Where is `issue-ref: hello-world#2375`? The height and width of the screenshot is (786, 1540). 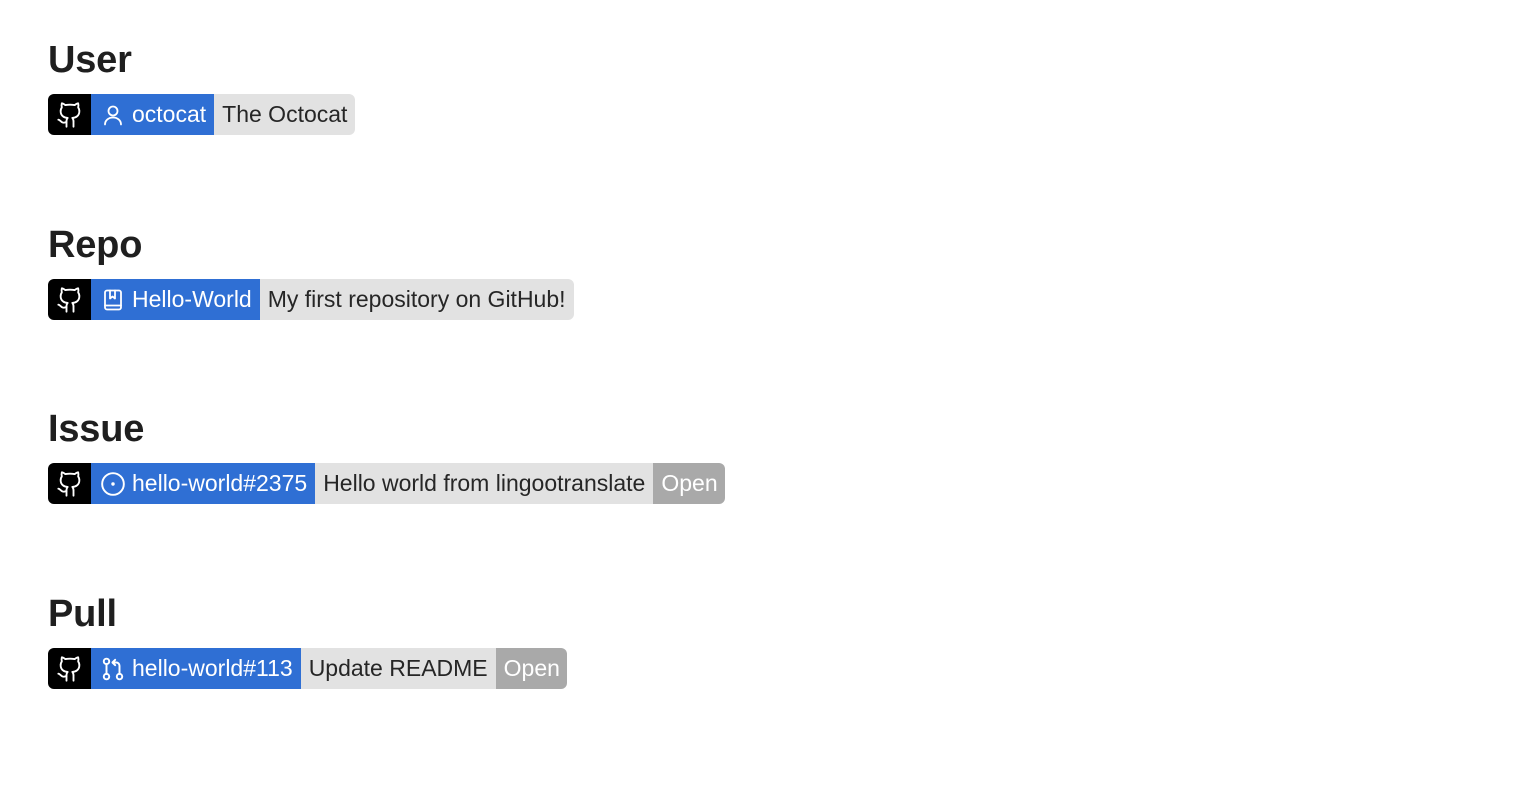 issue-ref: hello-world#2375 is located at coordinates (203, 483).